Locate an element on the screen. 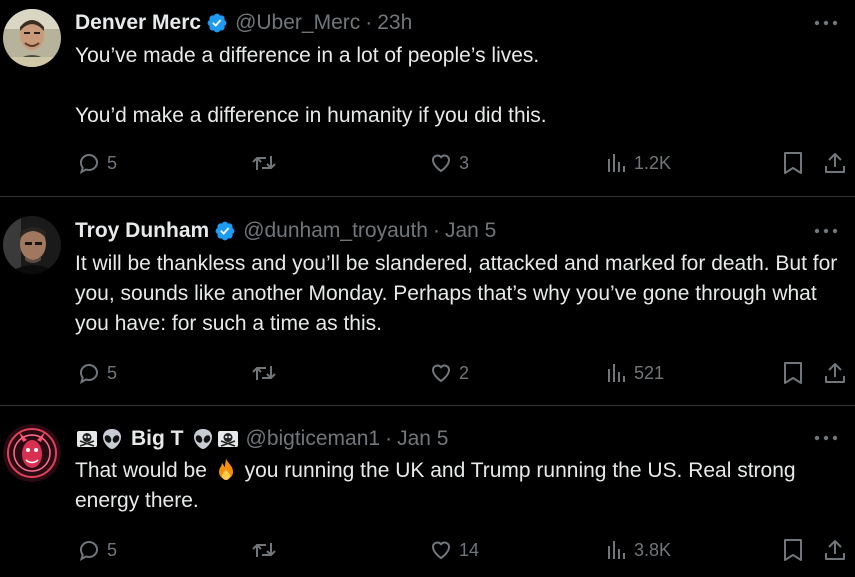 The image size is (855, 577). like-button: 3 is located at coordinates (449, 163).